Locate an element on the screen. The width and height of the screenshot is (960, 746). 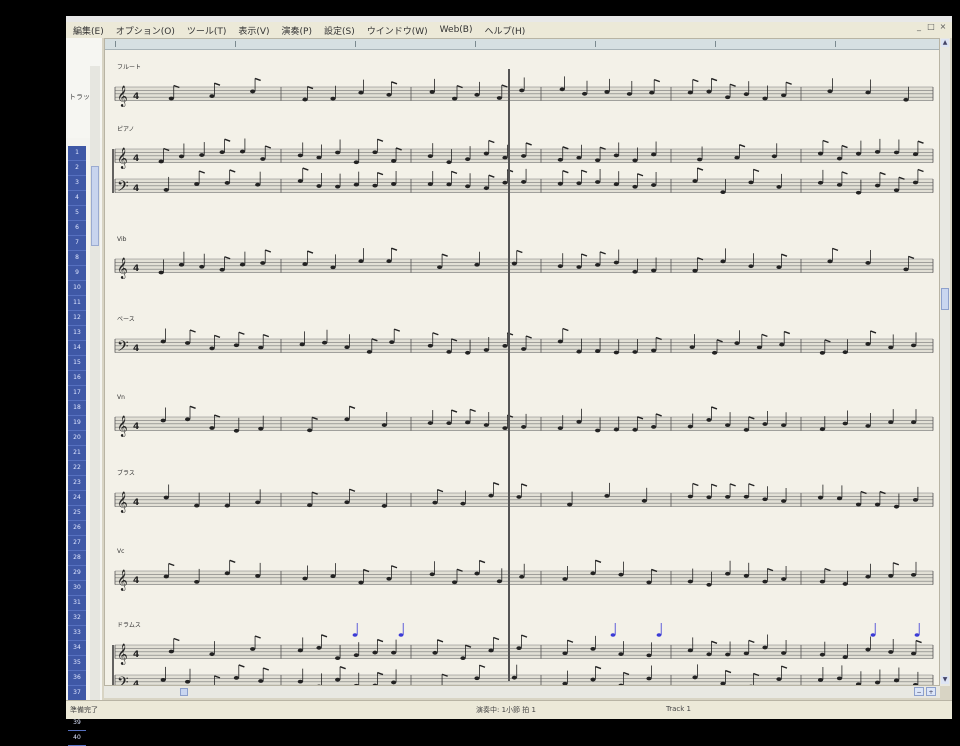
track-row: 21 is located at coordinates (77, 453).